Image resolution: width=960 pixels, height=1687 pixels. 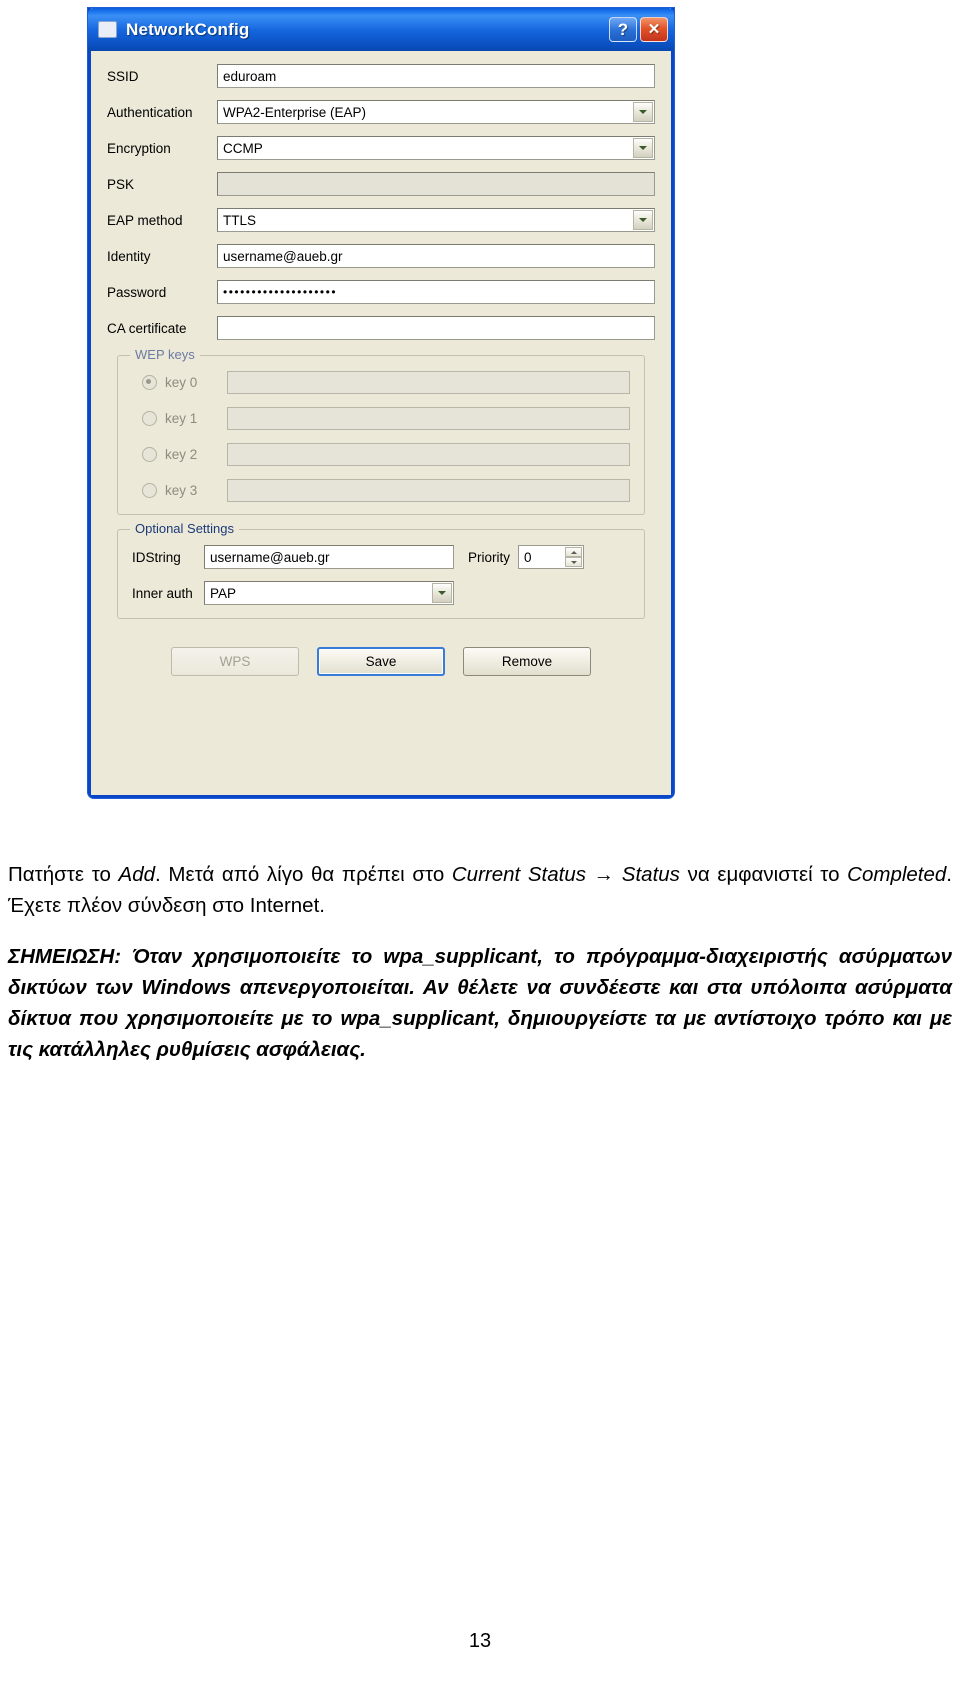 I want to click on ssid-input: eduroam, so click(x=436, y=76).